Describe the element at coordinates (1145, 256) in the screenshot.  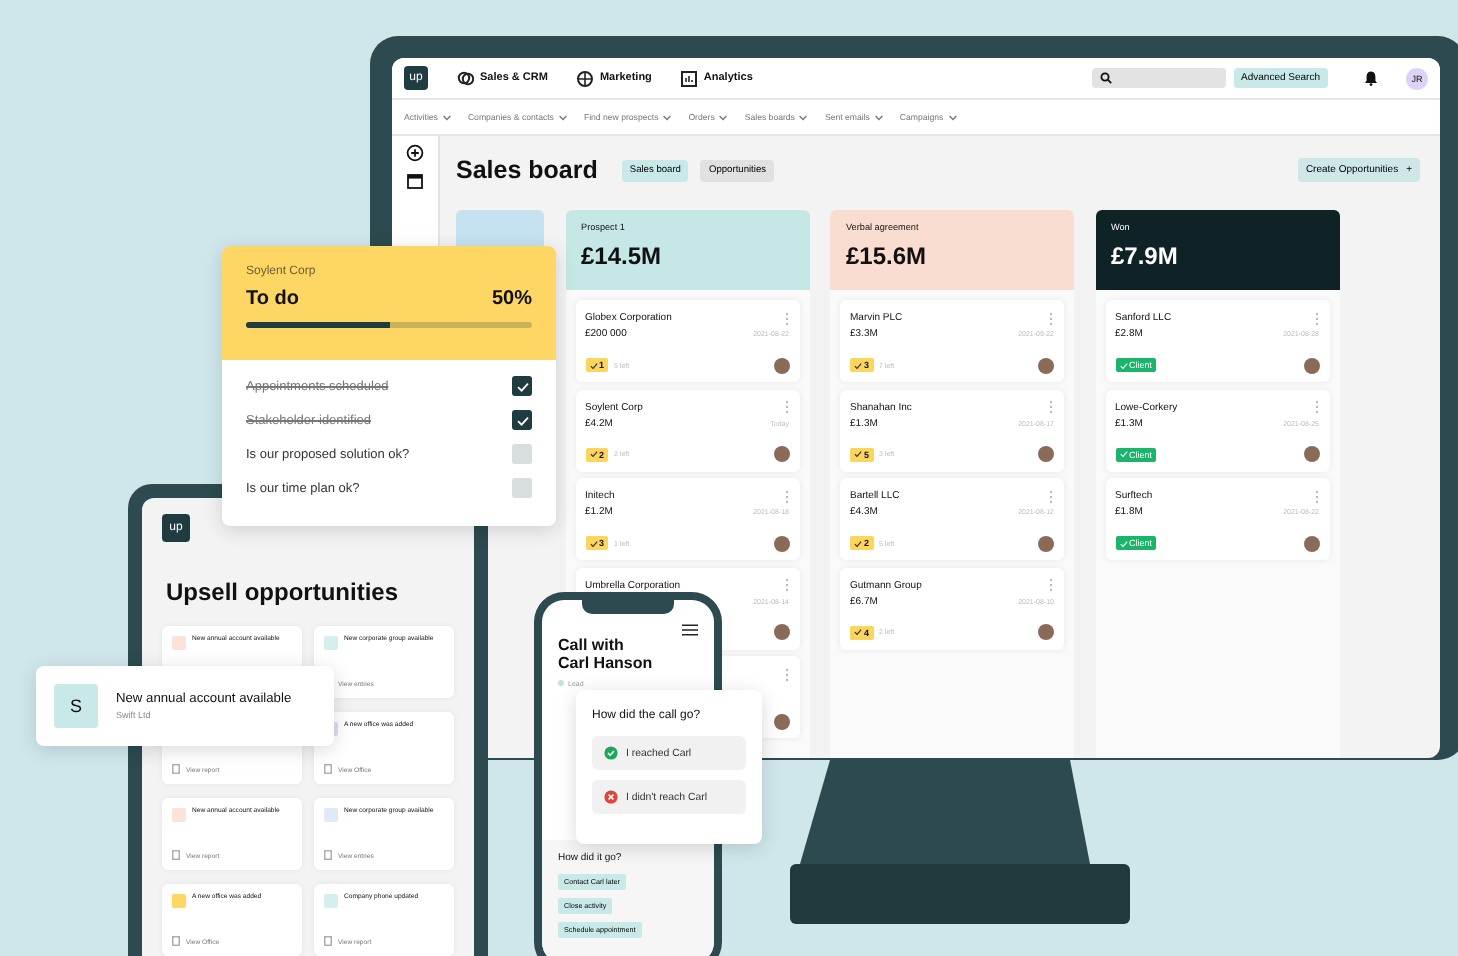
I see `column-total: £7.9M` at that location.